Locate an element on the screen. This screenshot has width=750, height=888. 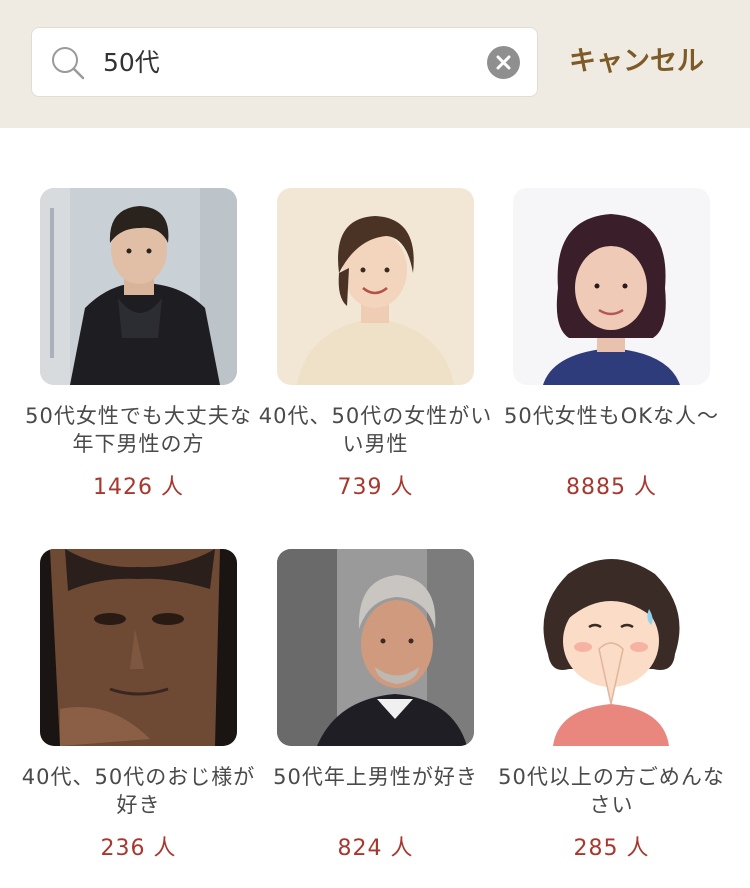
community-title: 50代以上の方ごめんなさい is located at coordinates (611, 791).